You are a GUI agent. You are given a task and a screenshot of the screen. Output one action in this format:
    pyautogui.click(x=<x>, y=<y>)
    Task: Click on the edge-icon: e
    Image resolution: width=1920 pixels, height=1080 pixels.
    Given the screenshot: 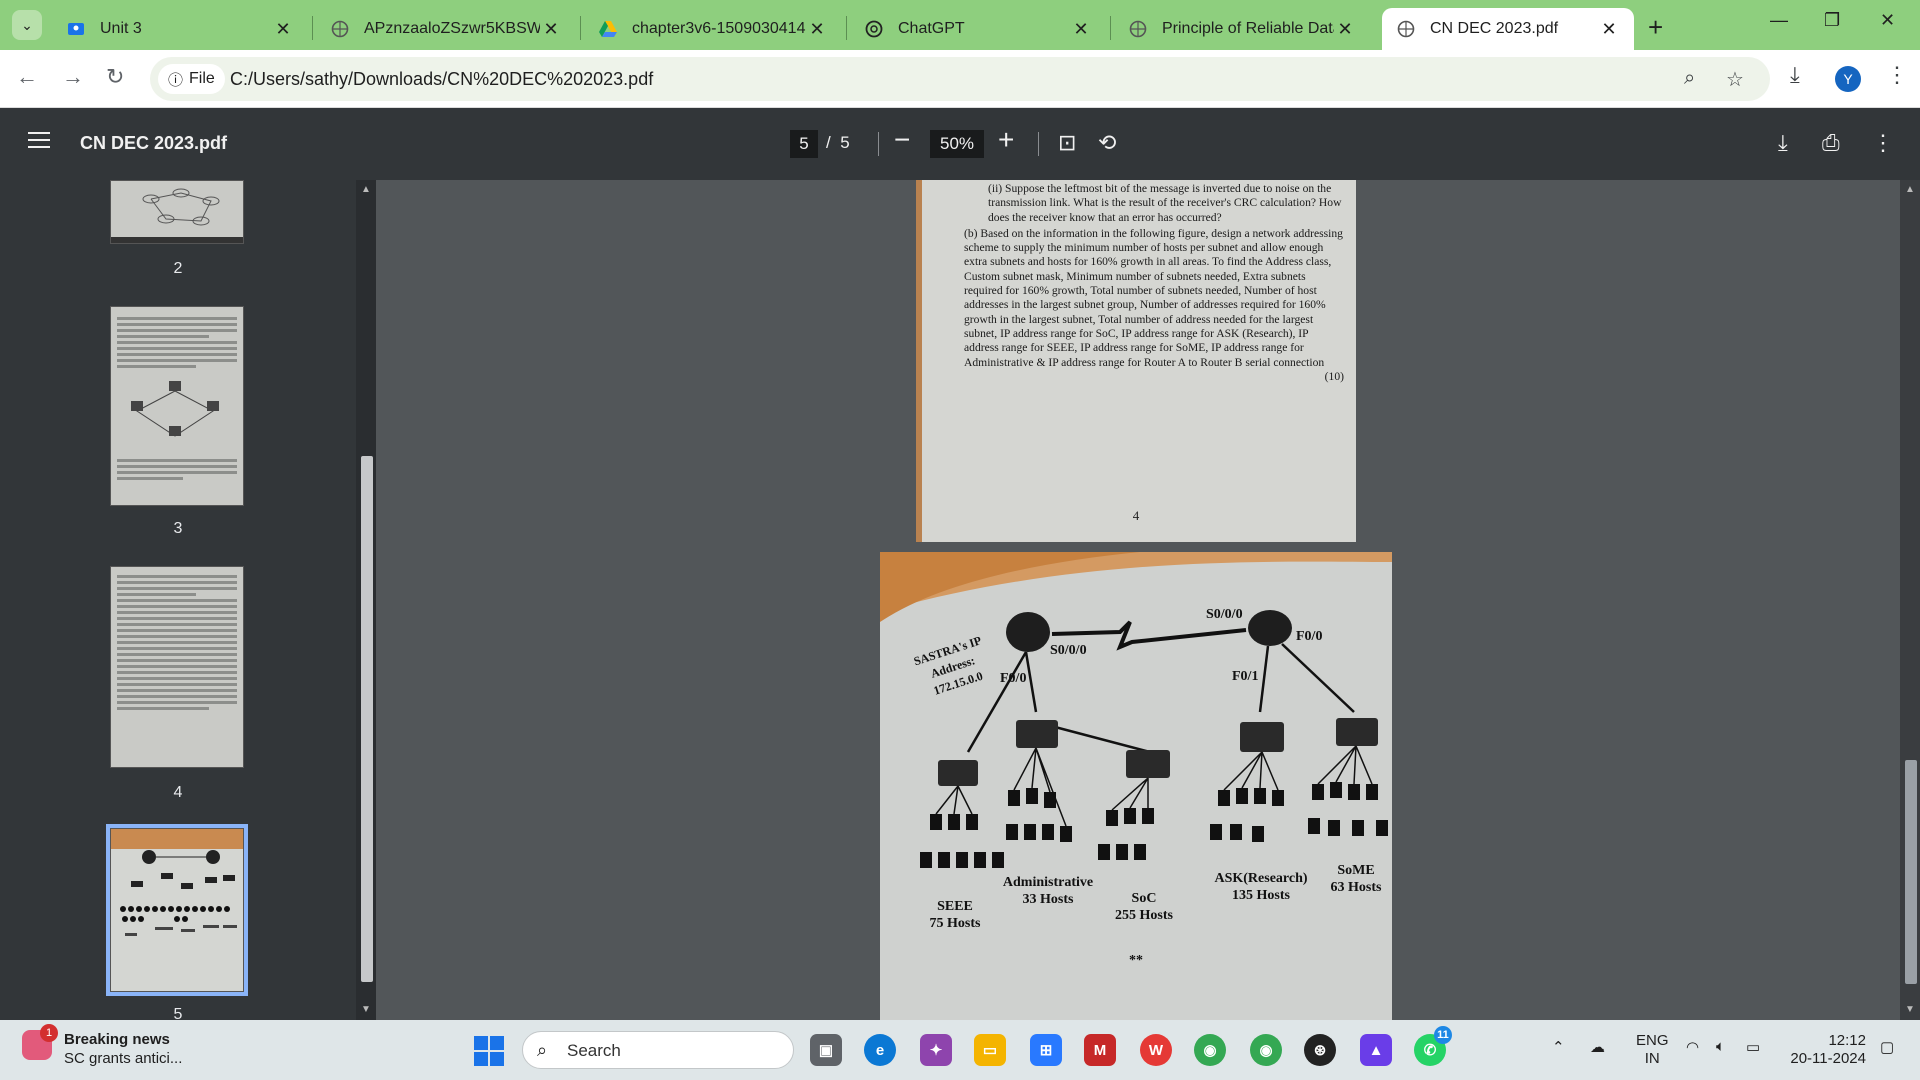 What is the action you would take?
    pyautogui.click(x=880, y=1050)
    